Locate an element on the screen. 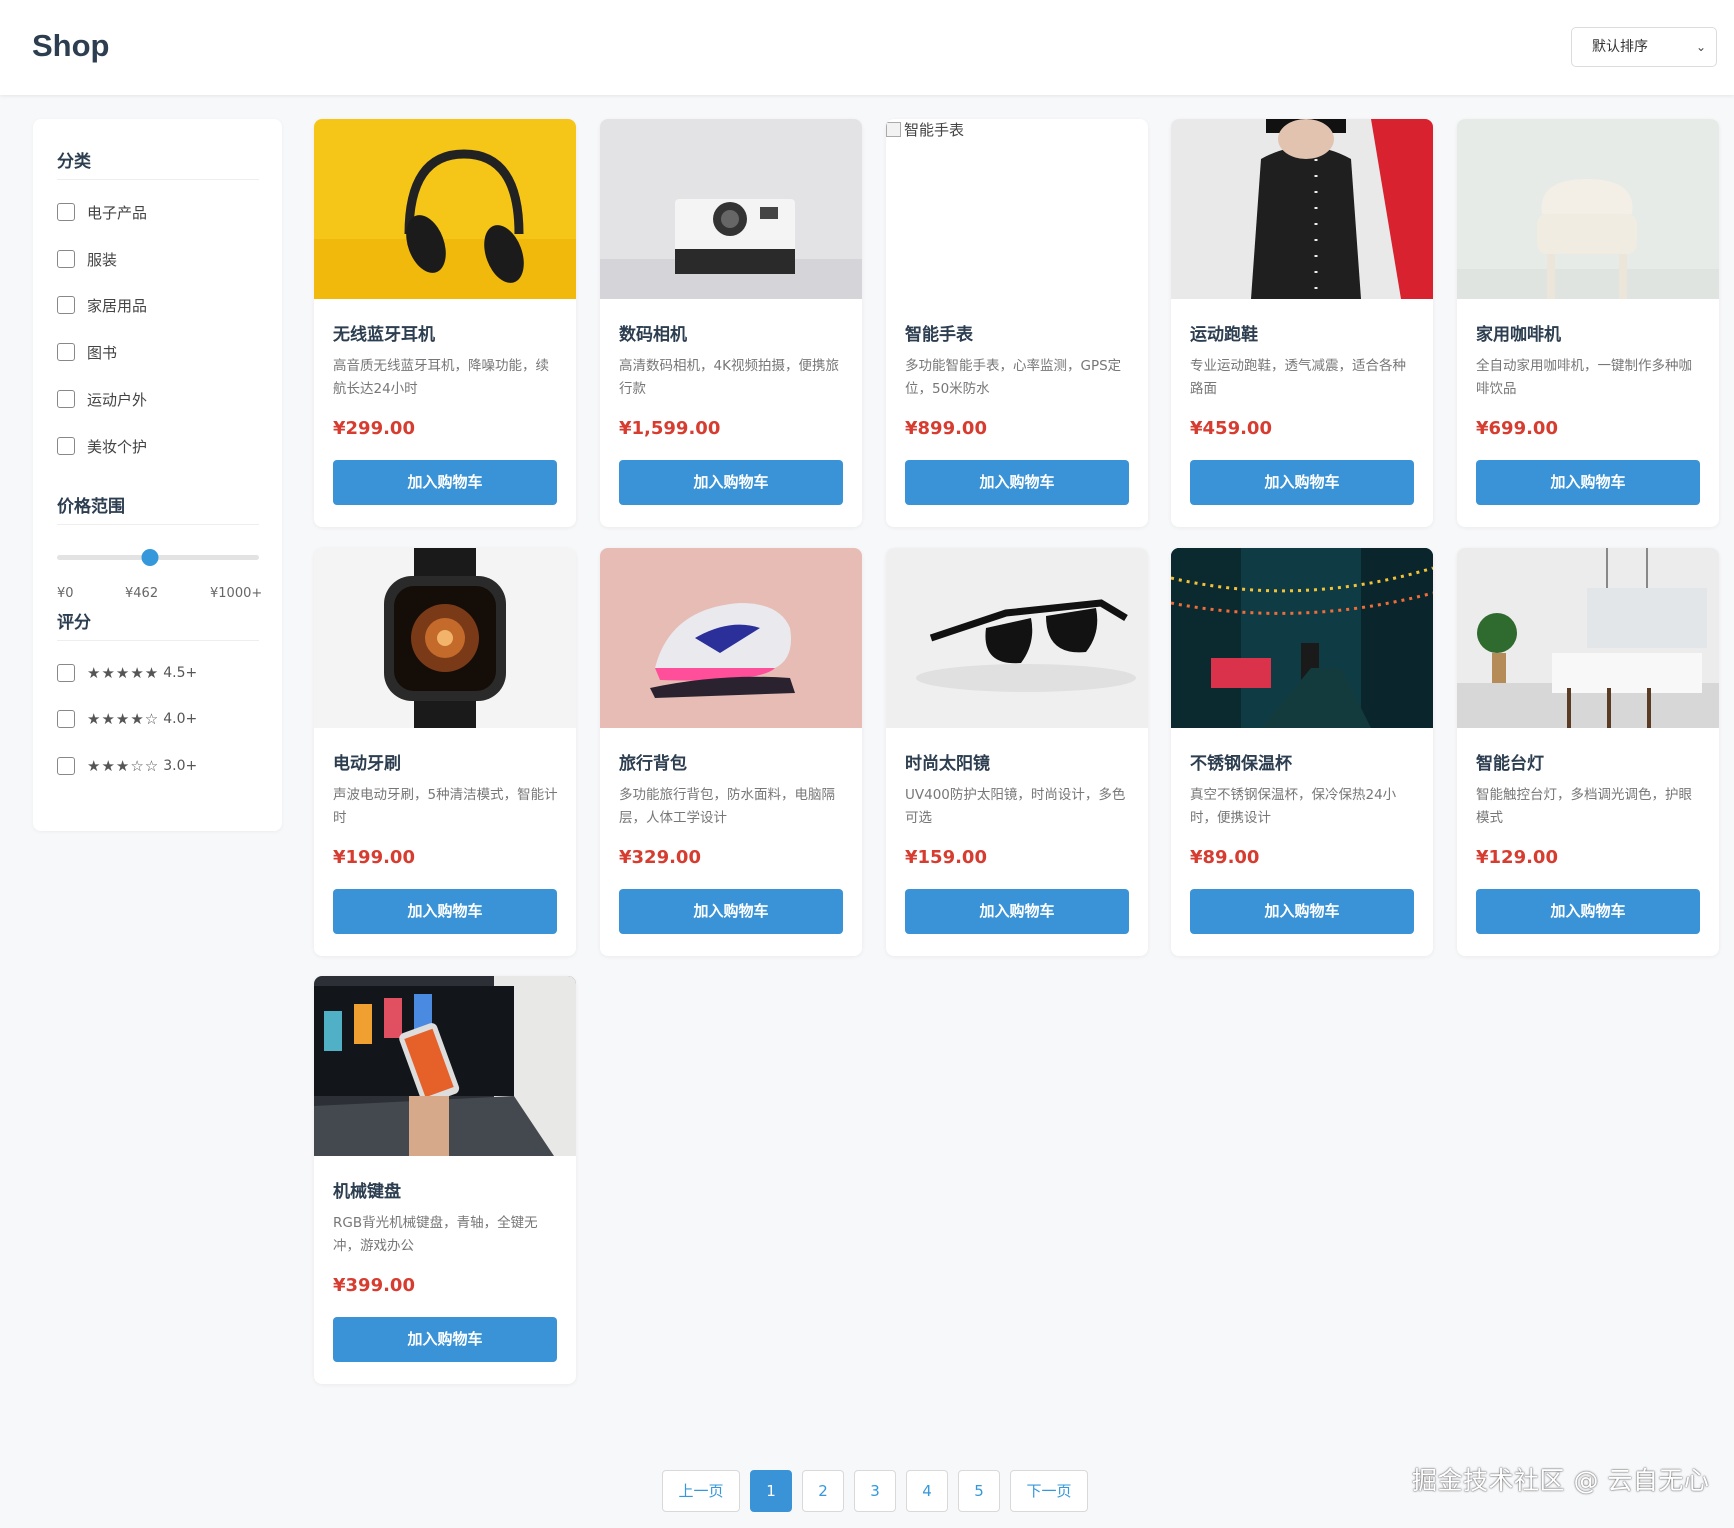 The width and height of the screenshot is (1734, 1528). page-button-5: 5 is located at coordinates (979, 1491).